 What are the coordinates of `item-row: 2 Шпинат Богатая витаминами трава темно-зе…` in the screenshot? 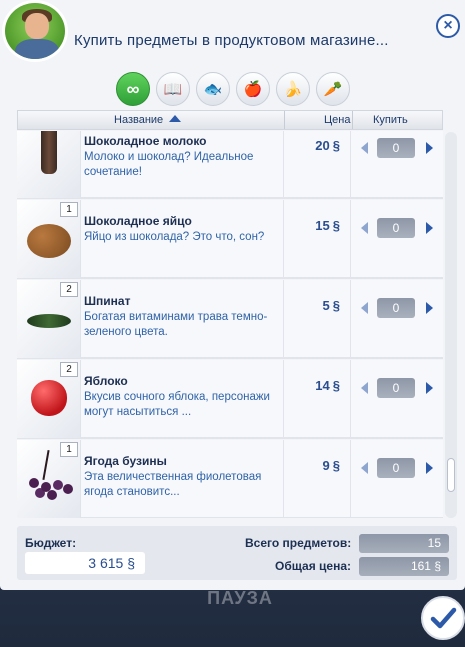 It's located at (230, 319).